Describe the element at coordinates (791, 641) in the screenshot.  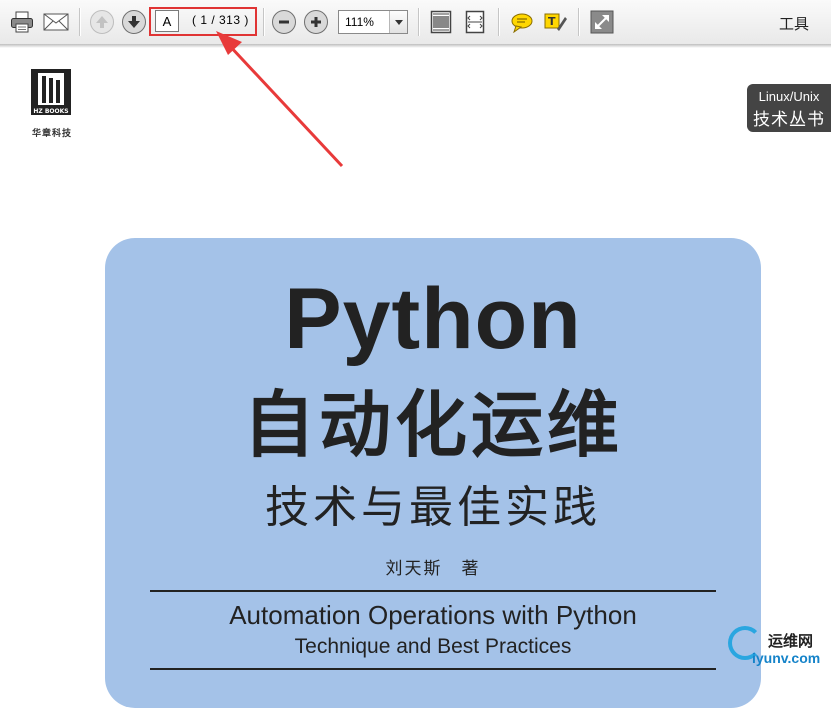
I see `watermark-name: 运维网` at that location.